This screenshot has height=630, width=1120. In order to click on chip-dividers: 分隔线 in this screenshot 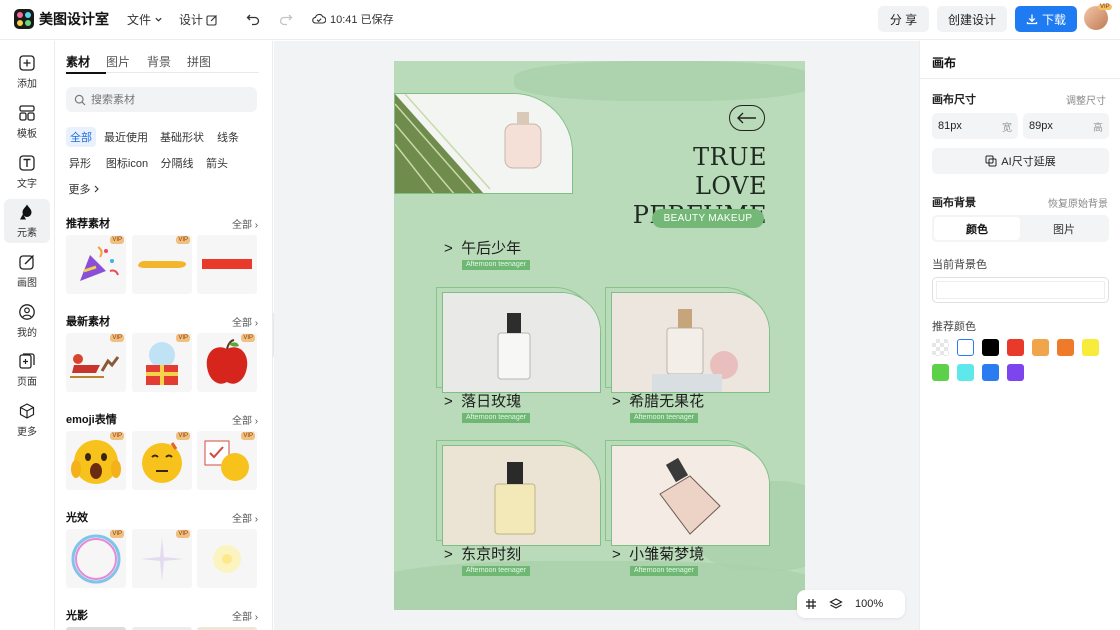, I will do `click(177, 163)`.